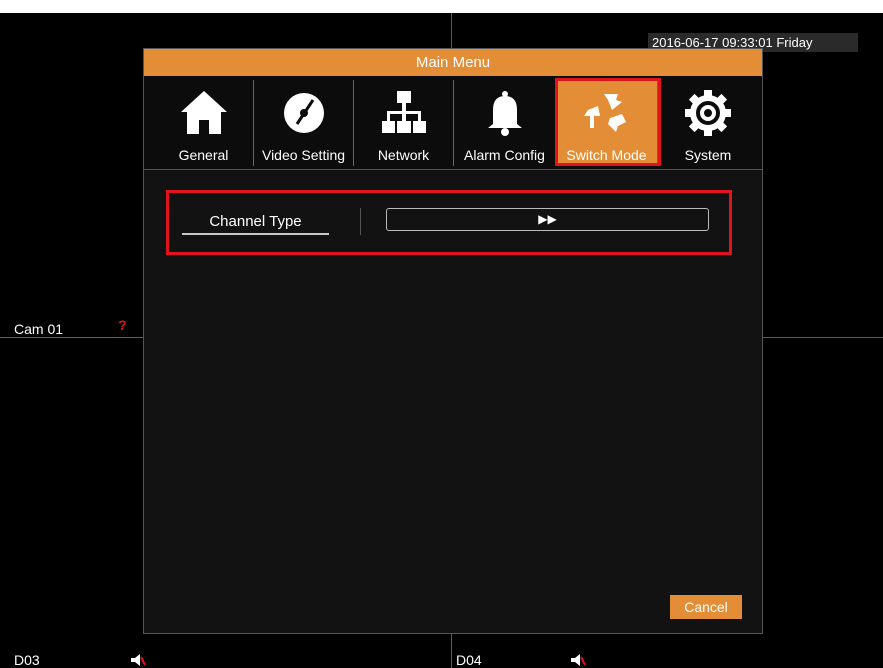  Describe the element at coordinates (303, 155) in the screenshot. I see `tab-label: Video Setting` at that location.